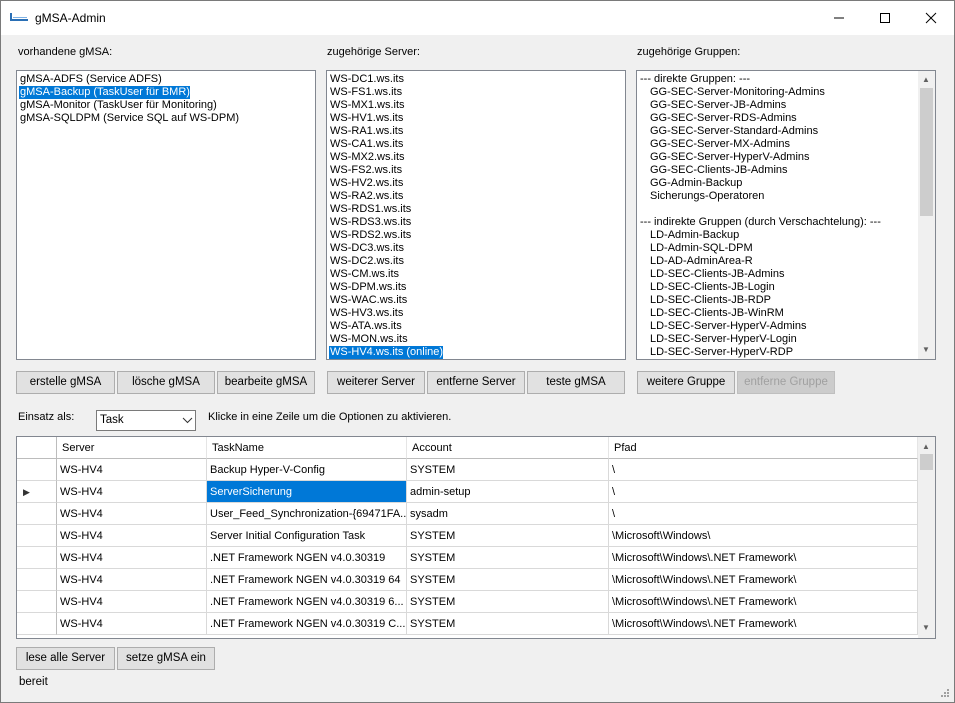 Image resolution: width=955 pixels, height=703 pixels. I want to click on grid-scroll-up-icon: ▲, so click(926, 447).